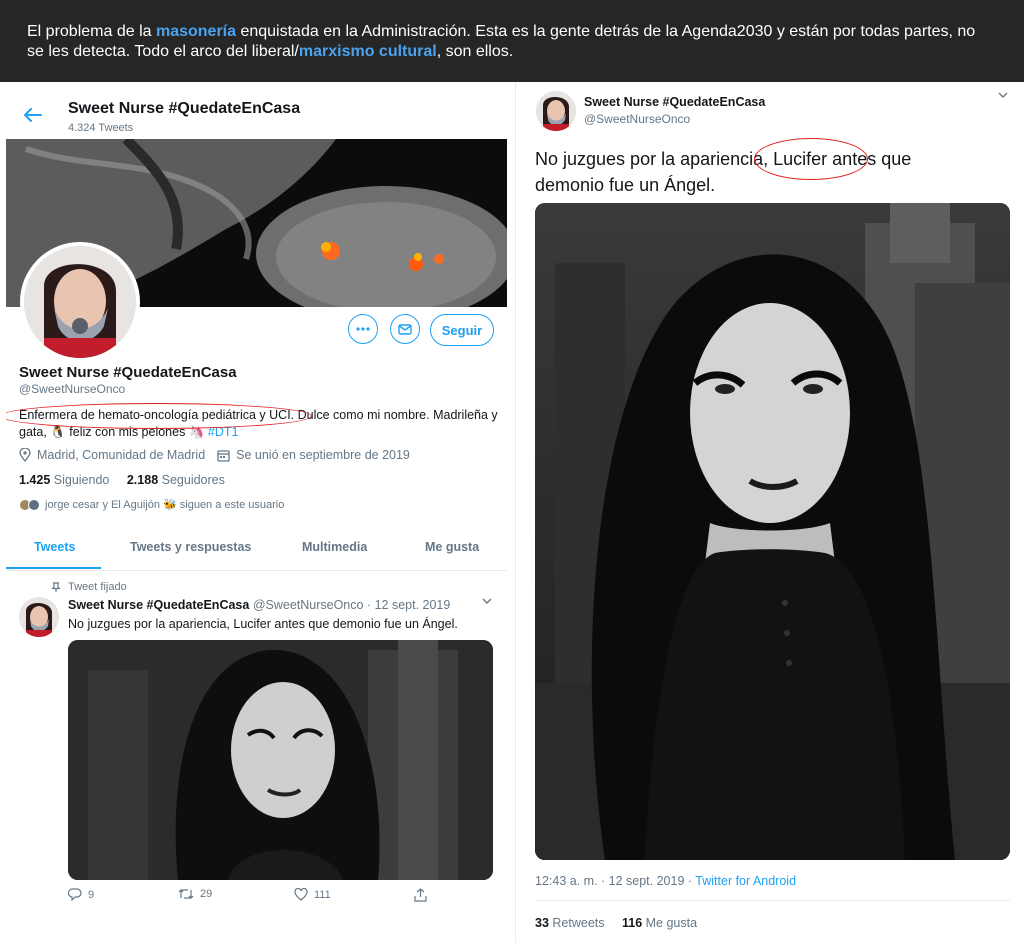  I want to click on caption-text-1: El problema de la, so click(91, 31).